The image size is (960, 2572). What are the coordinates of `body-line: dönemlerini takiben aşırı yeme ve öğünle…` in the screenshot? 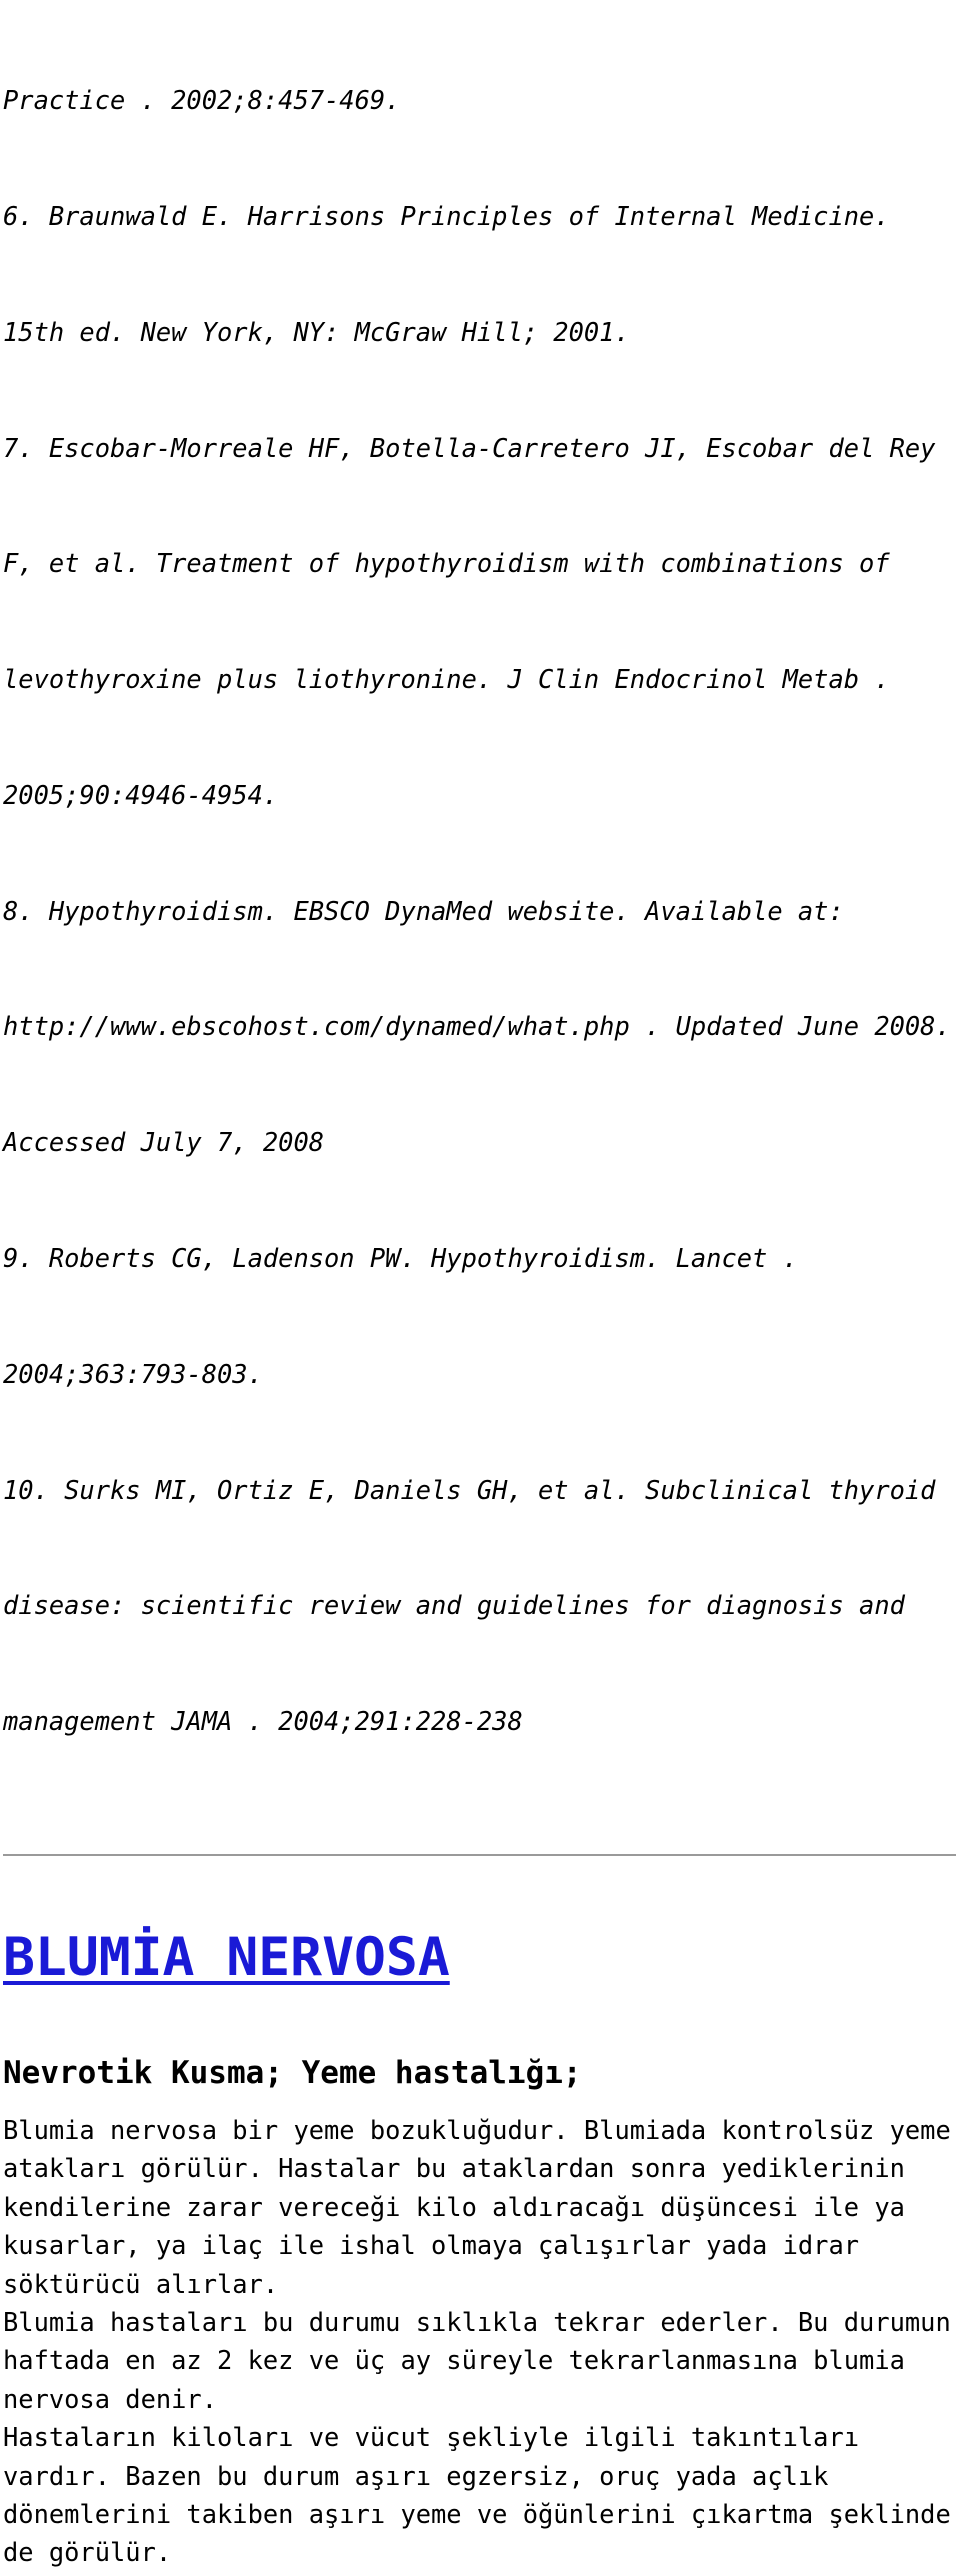 It's located at (477, 2513).